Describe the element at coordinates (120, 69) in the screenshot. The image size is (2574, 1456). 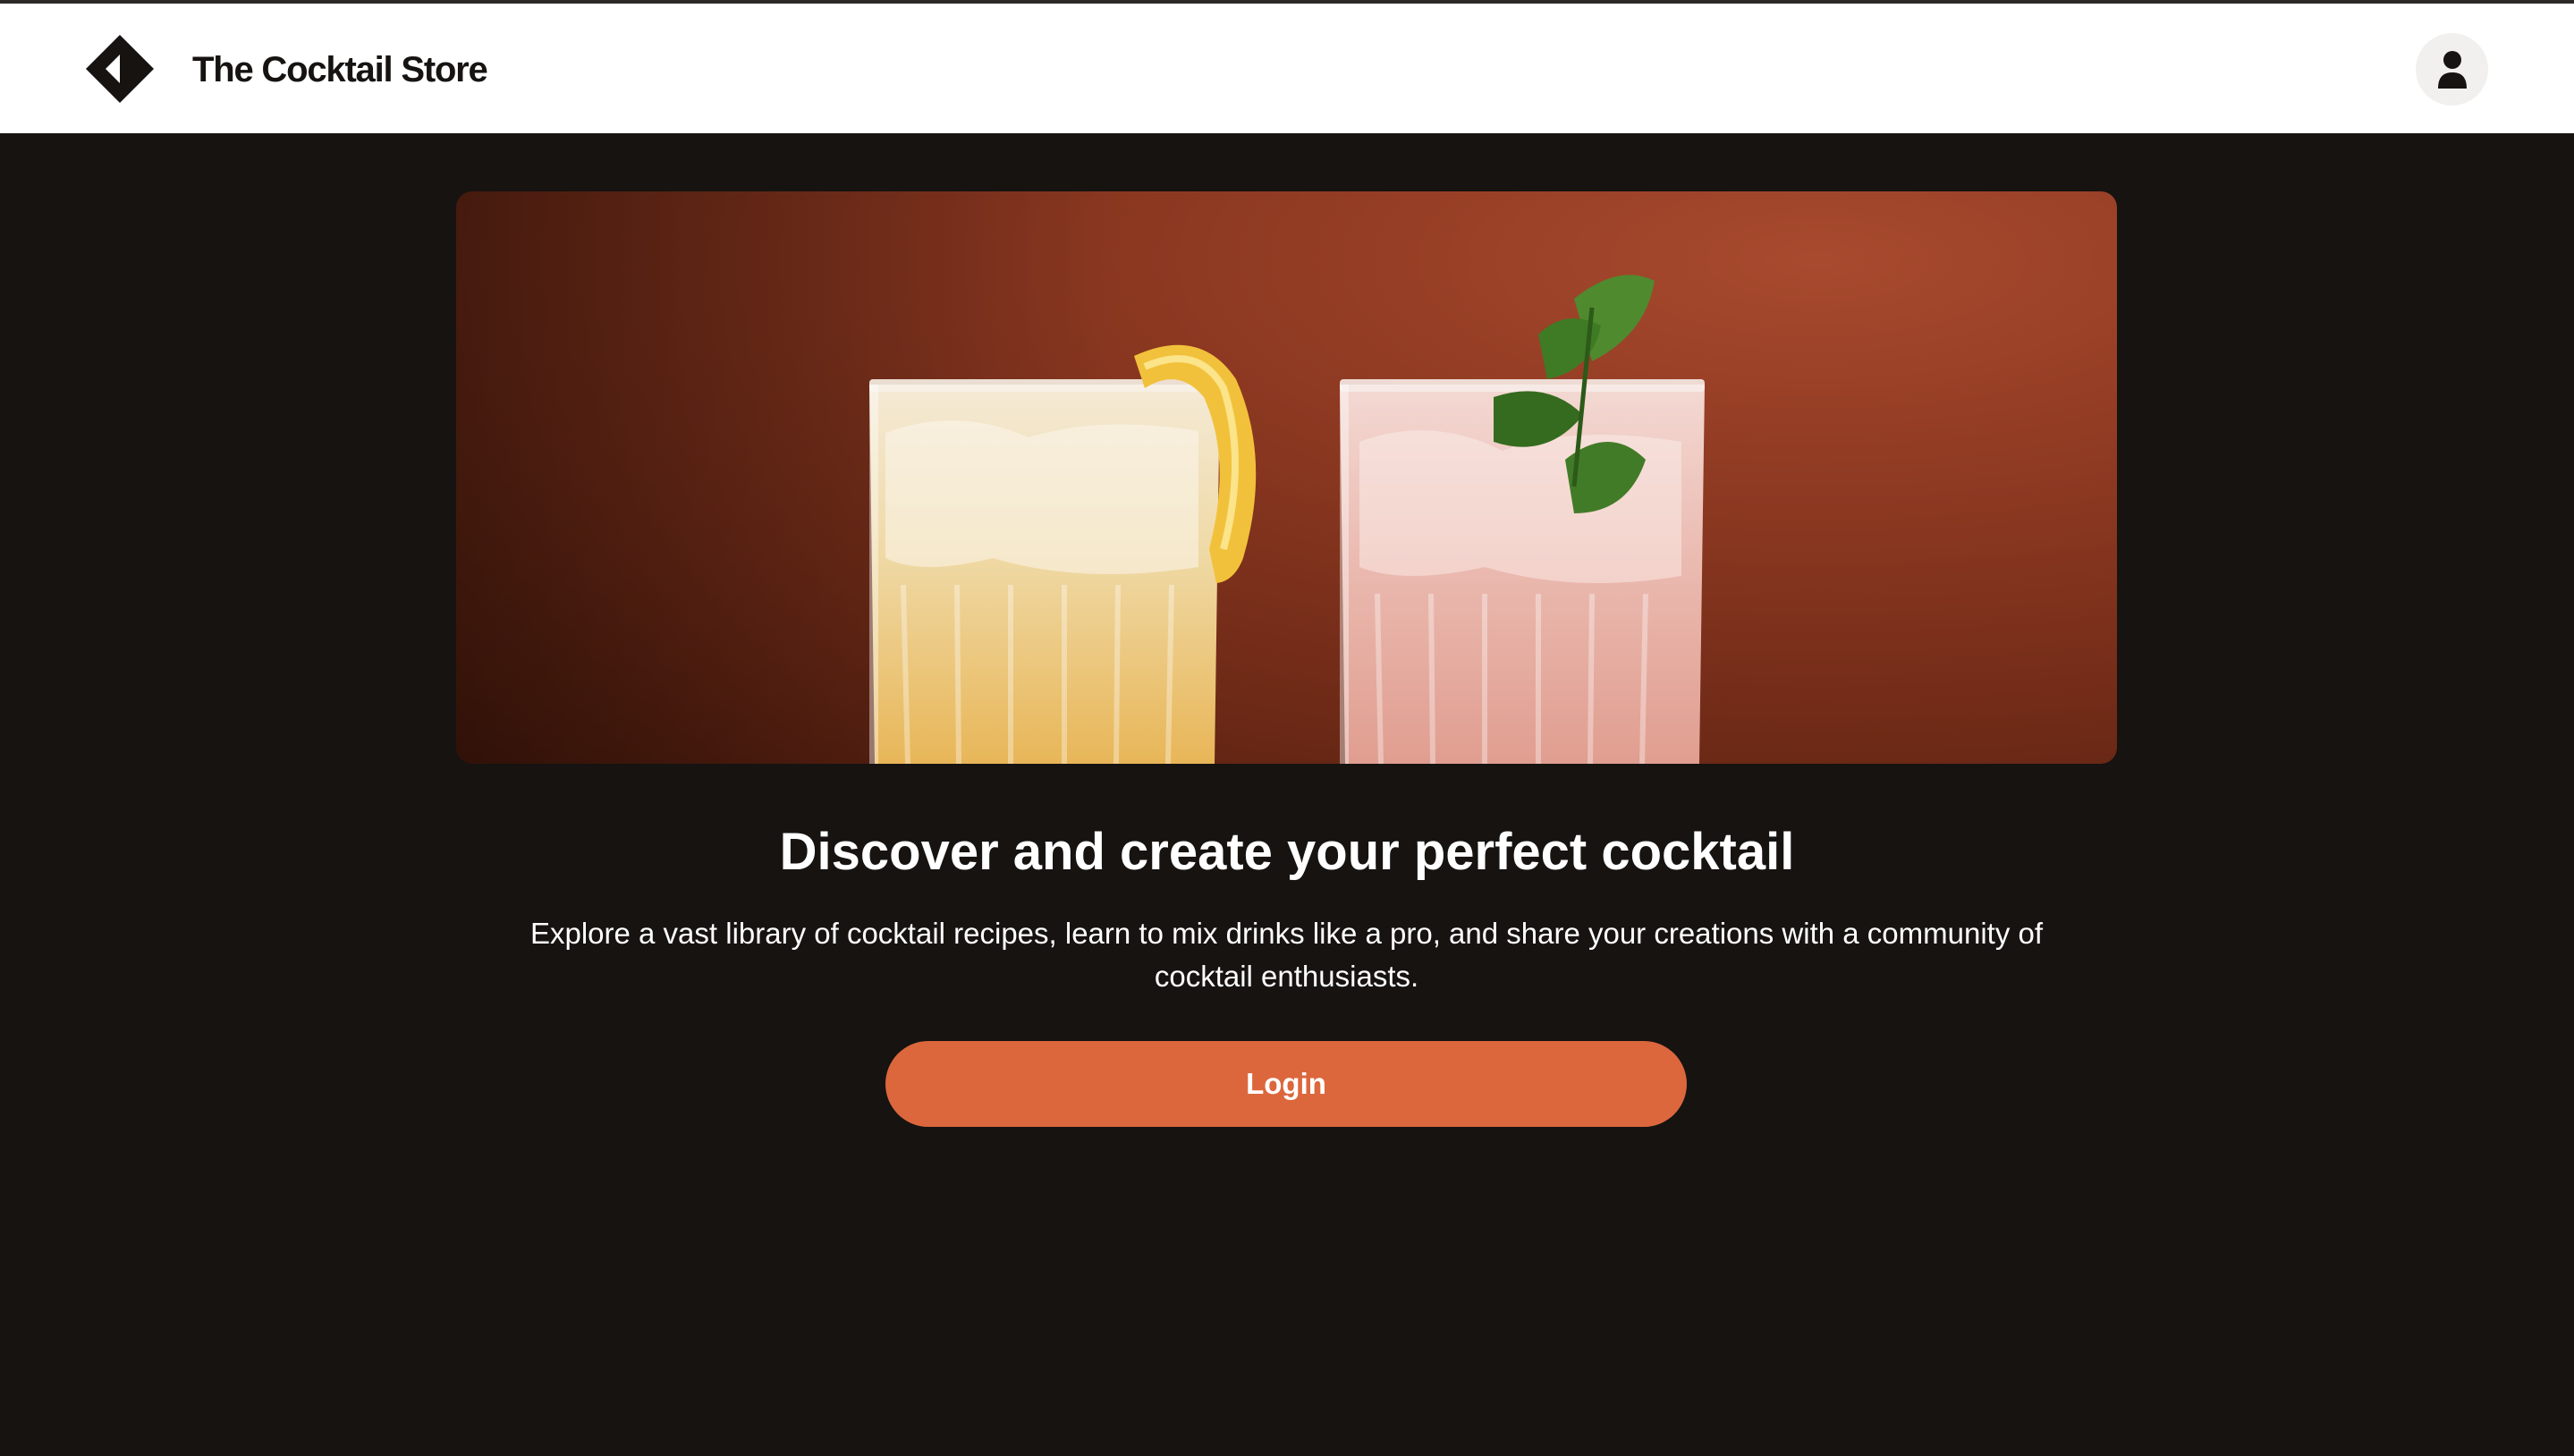
I see `diamond-logo-icon` at that location.